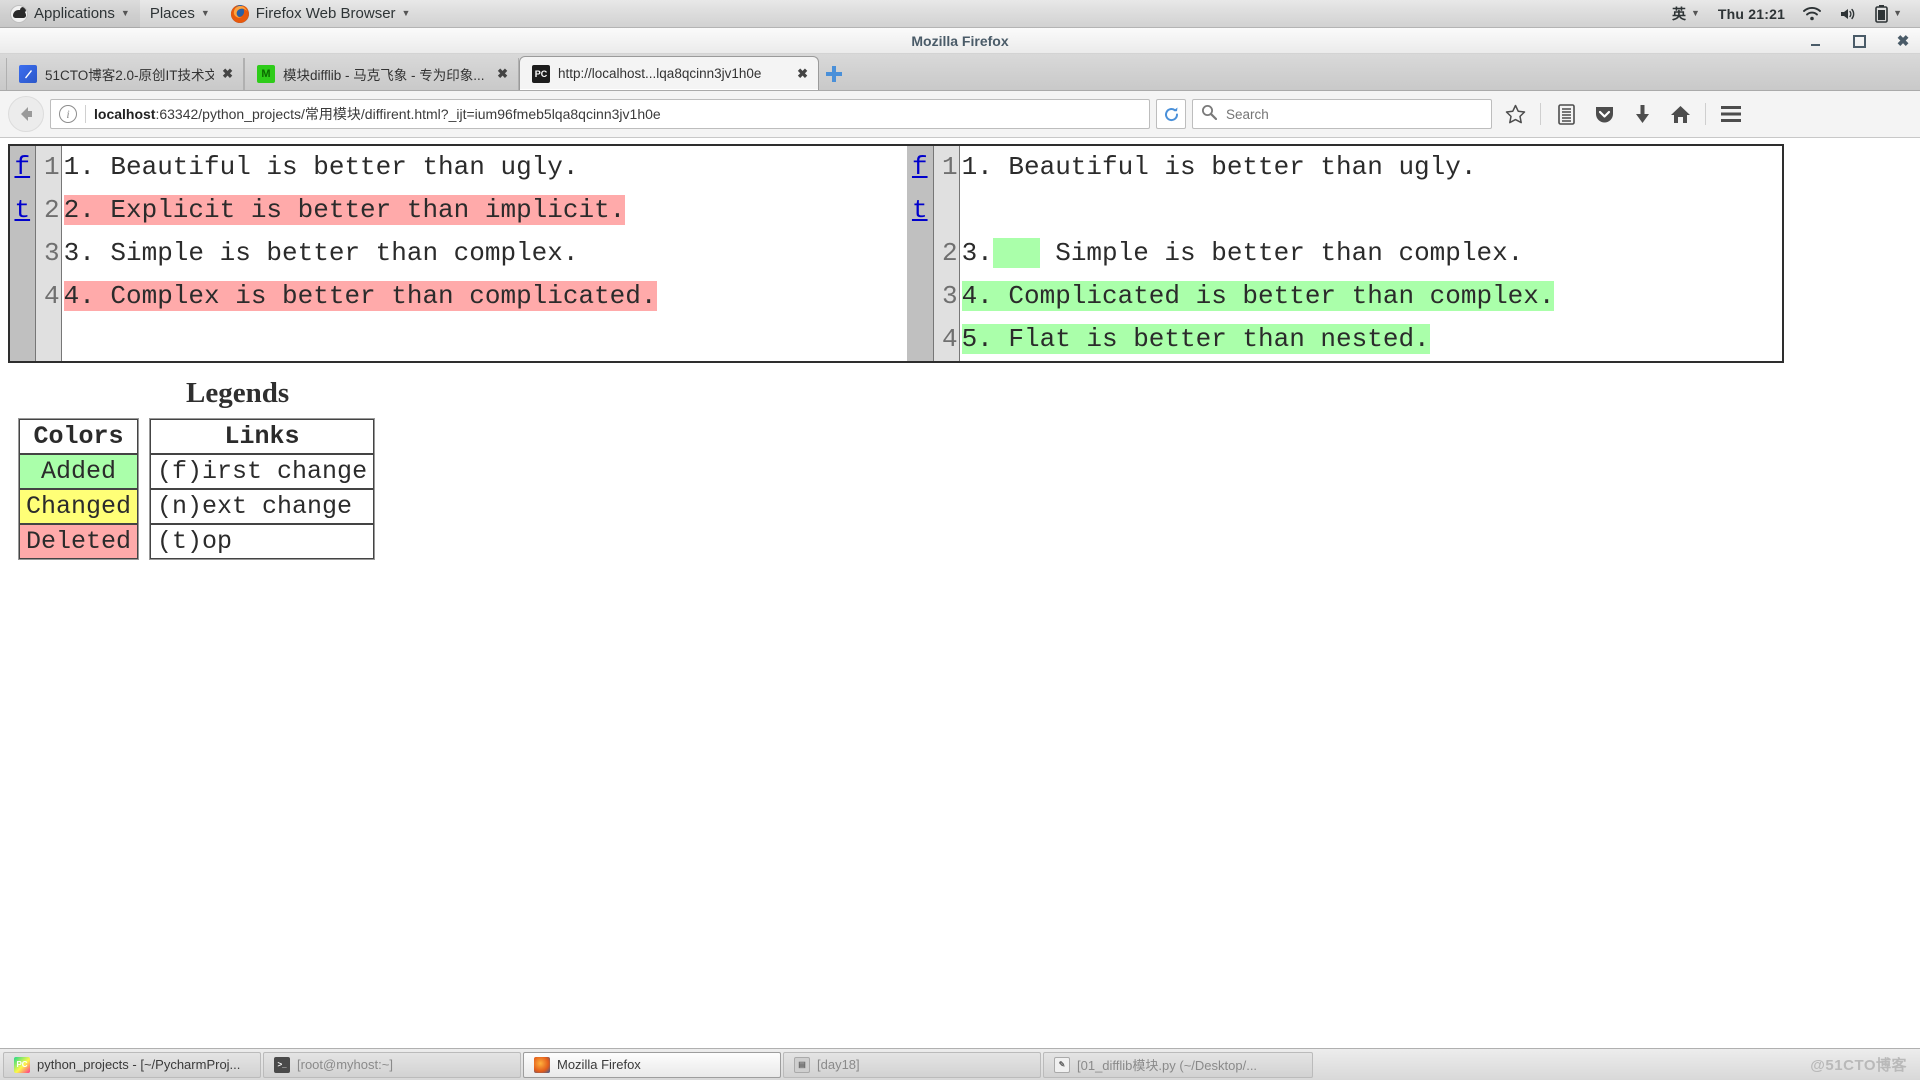 The image size is (1920, 1080). What do you see at coordinates (325, 13) in the screenshot?
I see `active-application-label: Firefox Web Browser` at bounding box center [325, 13].